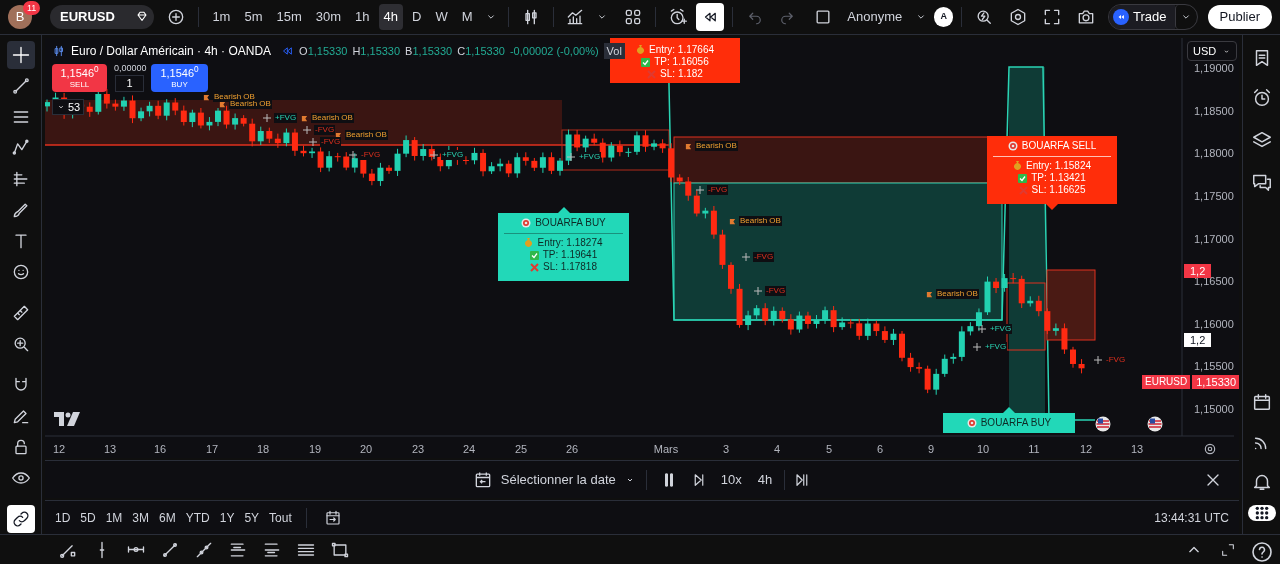 Image resolution: width=1280 pixels, height=564 pixels. I want to click on symbol-text: EURUSD, so click(87, 17).